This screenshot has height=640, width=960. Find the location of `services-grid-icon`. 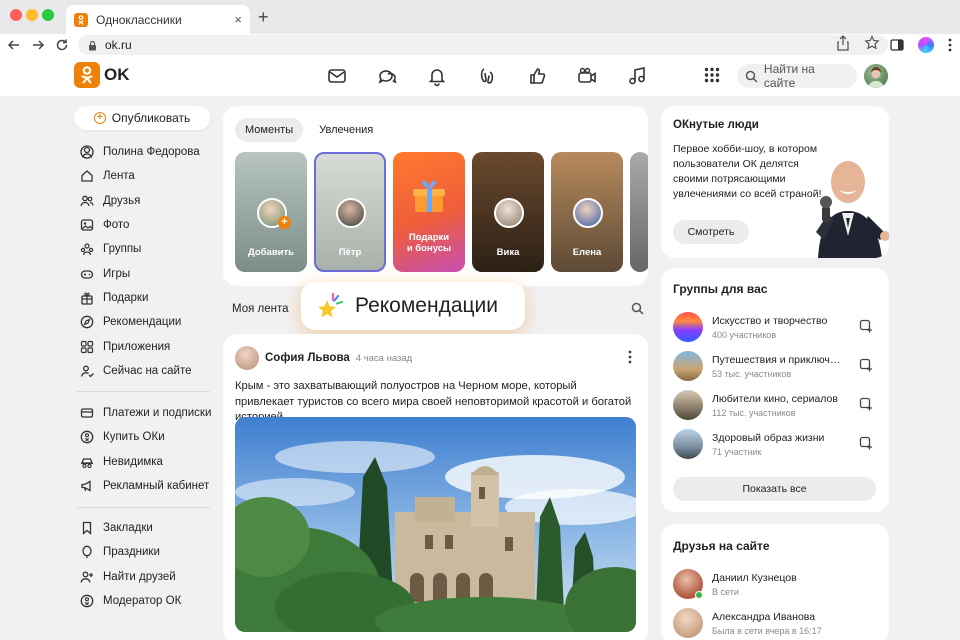

services-grid-icon is located at coordinates (712, 75).